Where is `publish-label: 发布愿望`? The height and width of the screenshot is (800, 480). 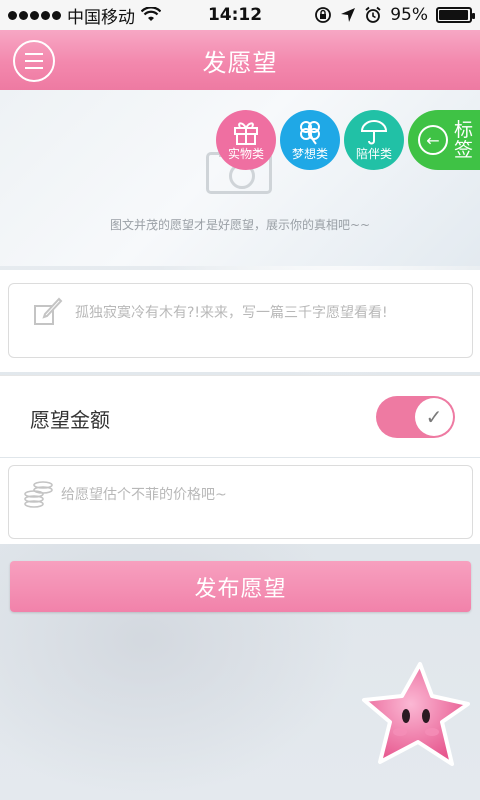
publish-label: 发布愿望 is located at coordinates (240, 589).